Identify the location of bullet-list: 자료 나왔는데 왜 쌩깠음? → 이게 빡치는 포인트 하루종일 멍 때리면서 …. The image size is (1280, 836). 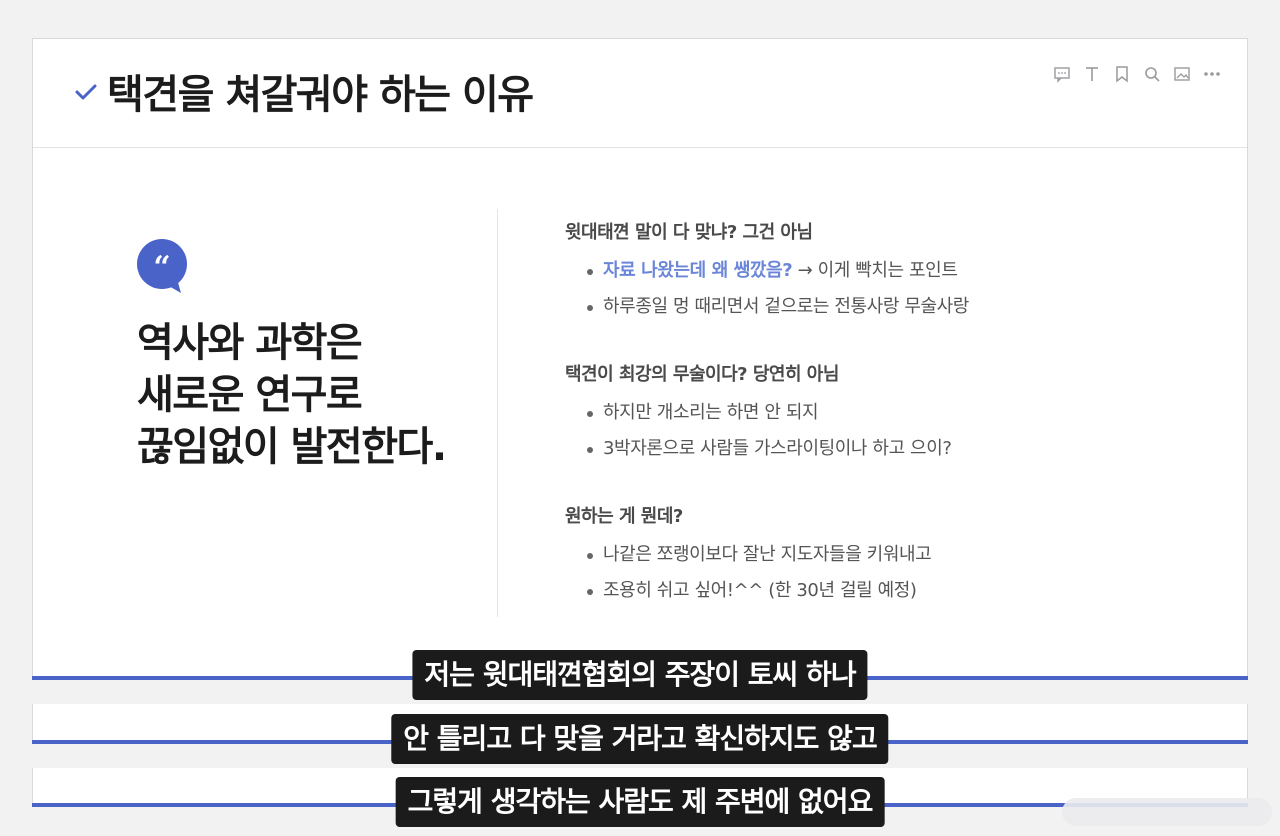
(865, 289).